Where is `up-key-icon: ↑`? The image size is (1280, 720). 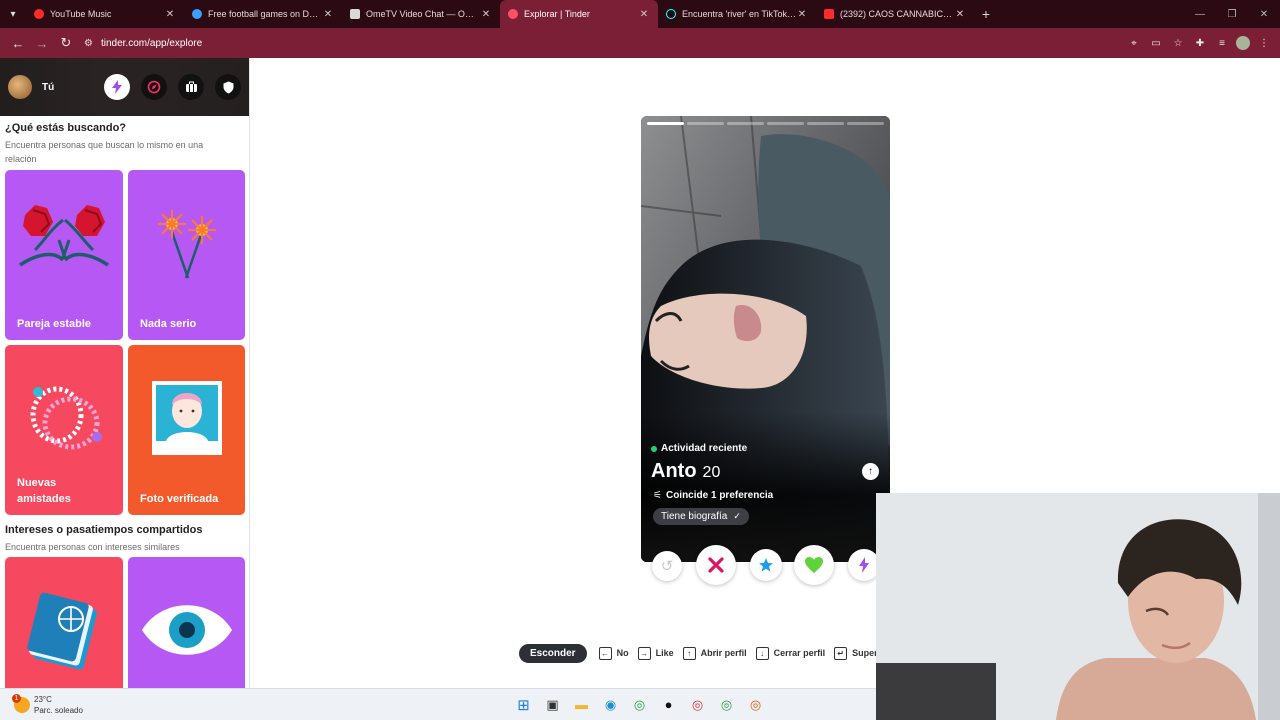 up-key-icon: ↑ is located at coordinates (689, 653).